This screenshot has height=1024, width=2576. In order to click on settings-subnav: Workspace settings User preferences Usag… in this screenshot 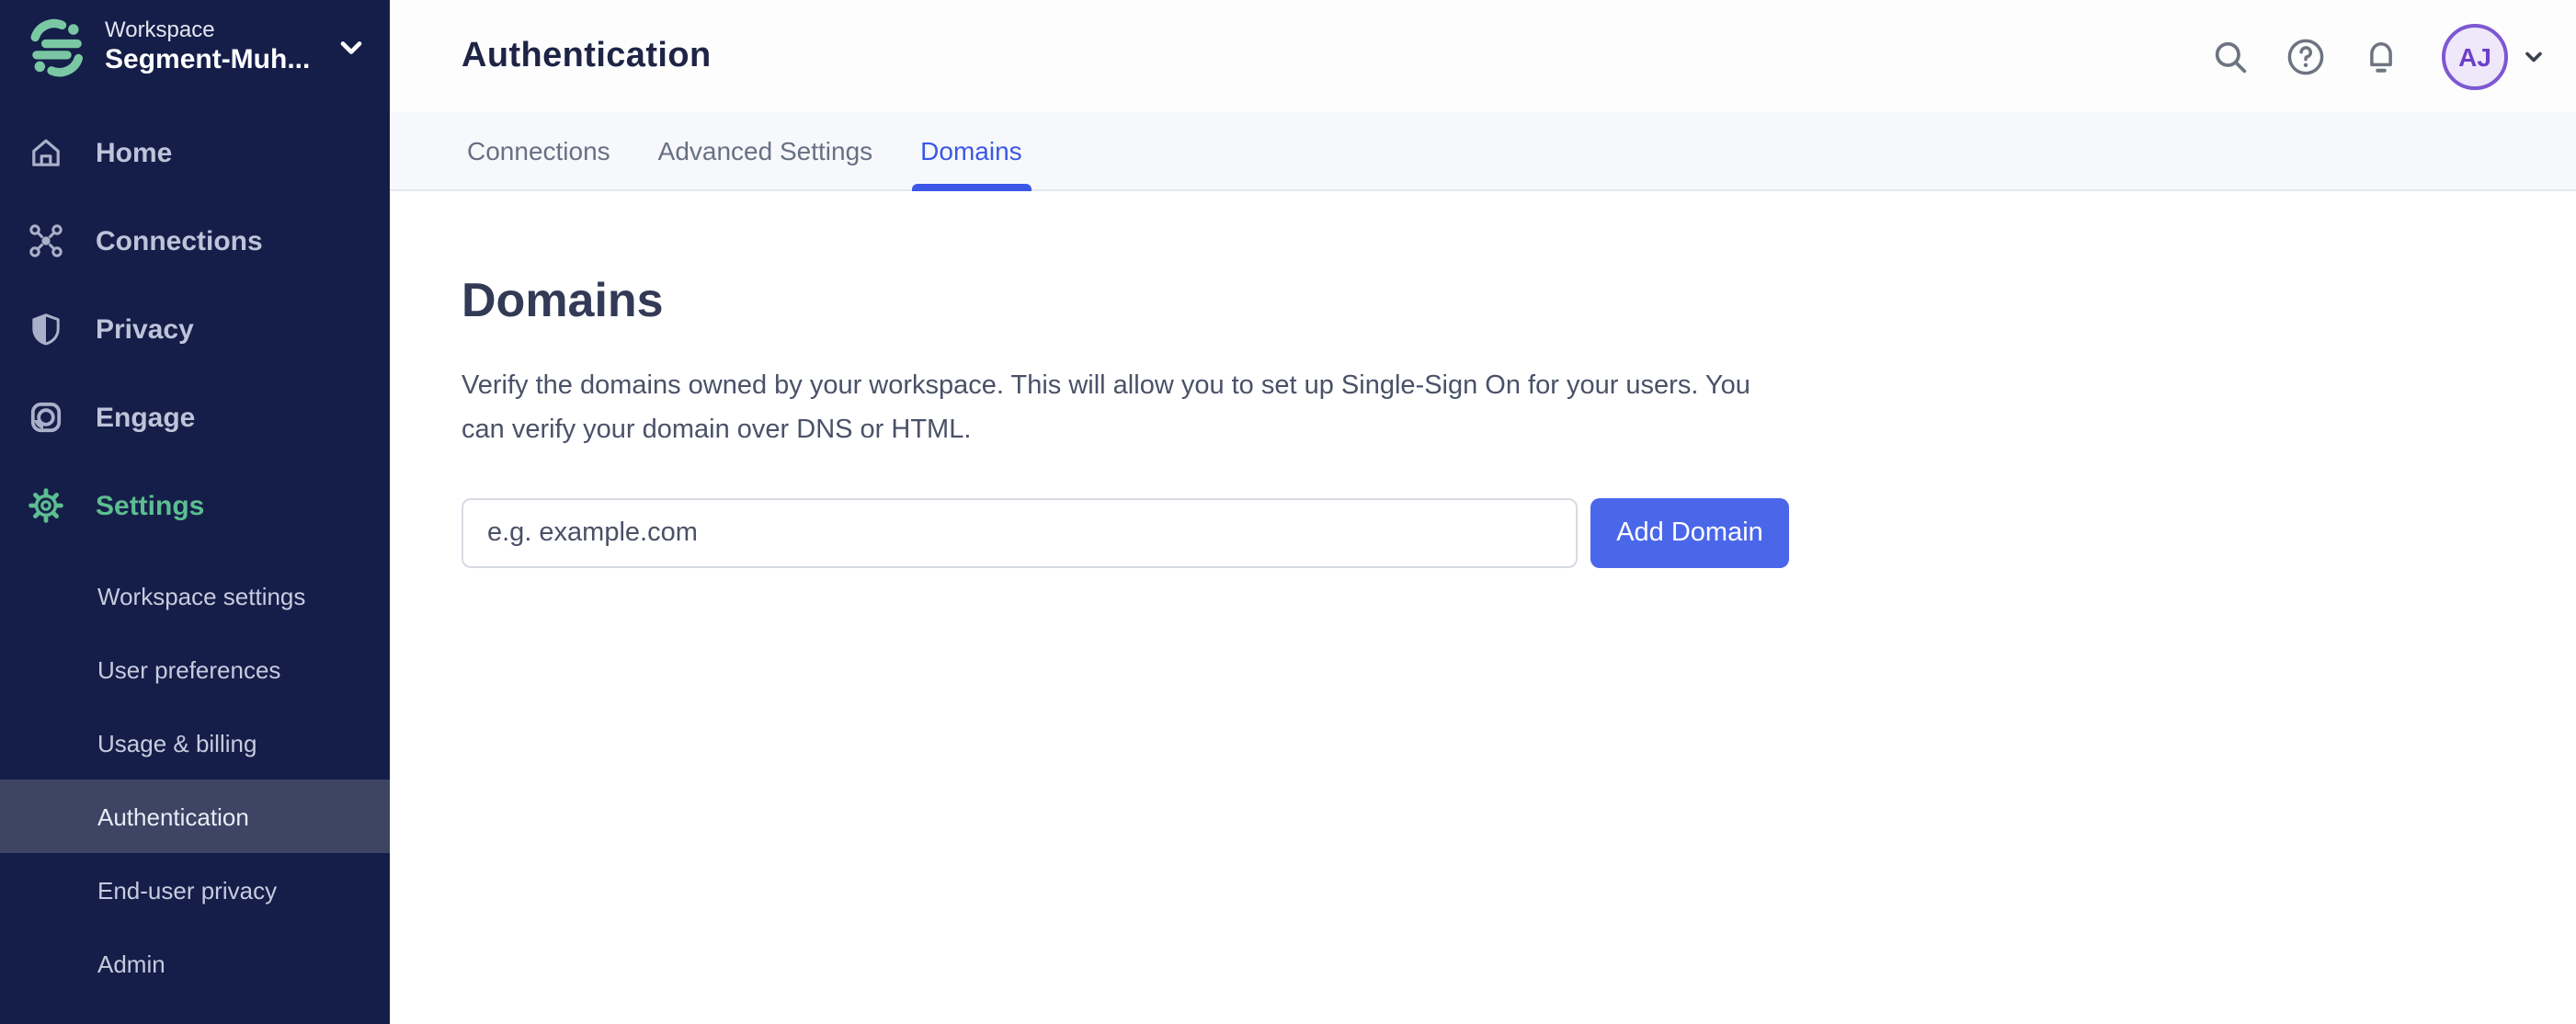, I will do `click(195, 779)`.